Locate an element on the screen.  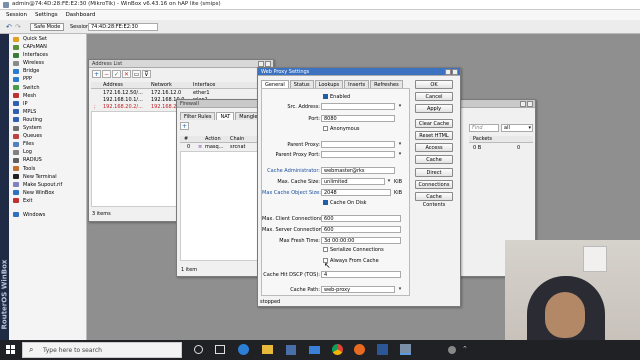
sidebar-item-radius: RADIUS is located at coordinates (47, 160).